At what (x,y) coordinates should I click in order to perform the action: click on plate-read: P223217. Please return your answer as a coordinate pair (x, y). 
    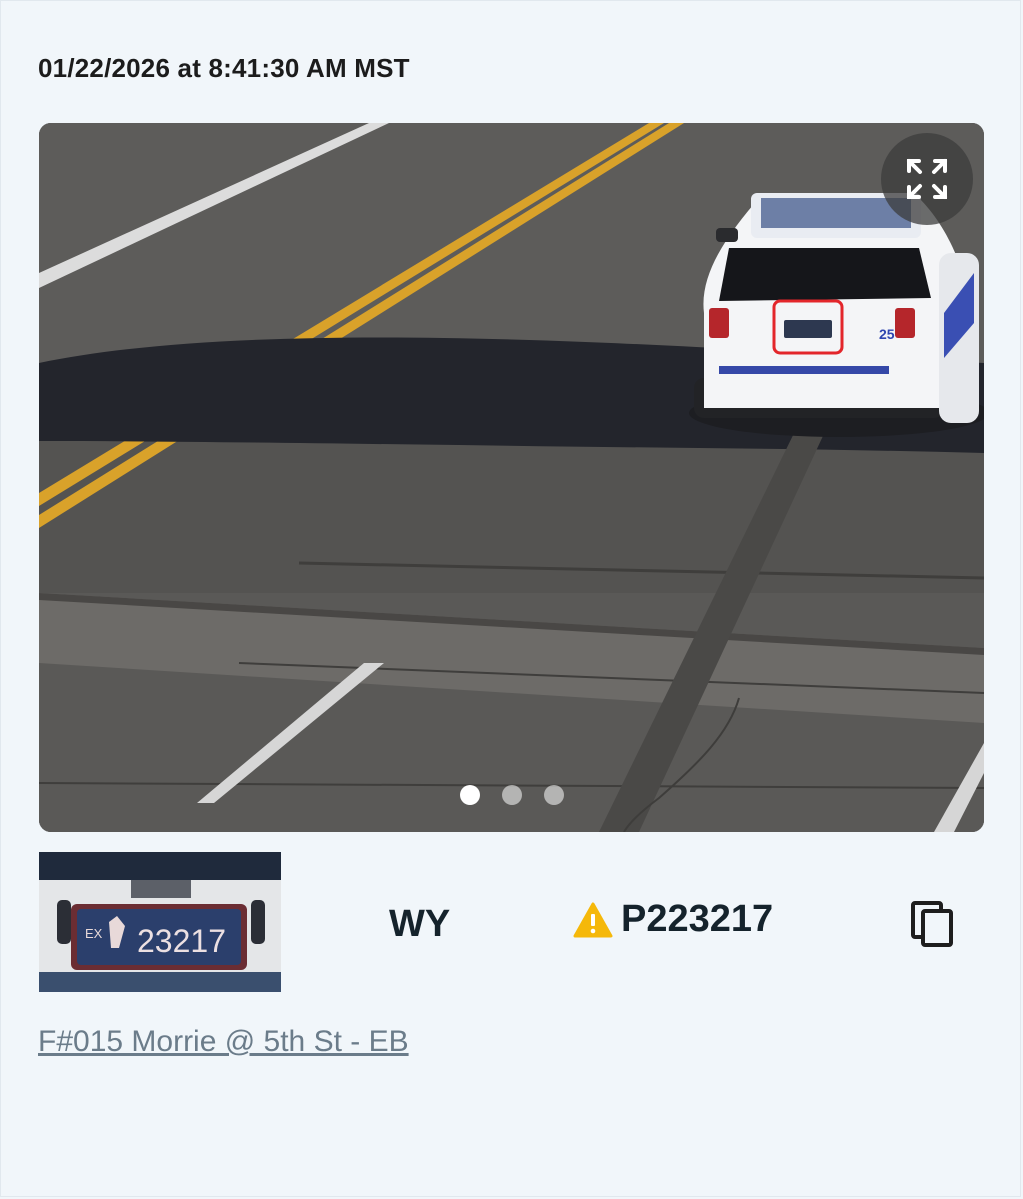
    Looking at the image, I should click on (673, 919).